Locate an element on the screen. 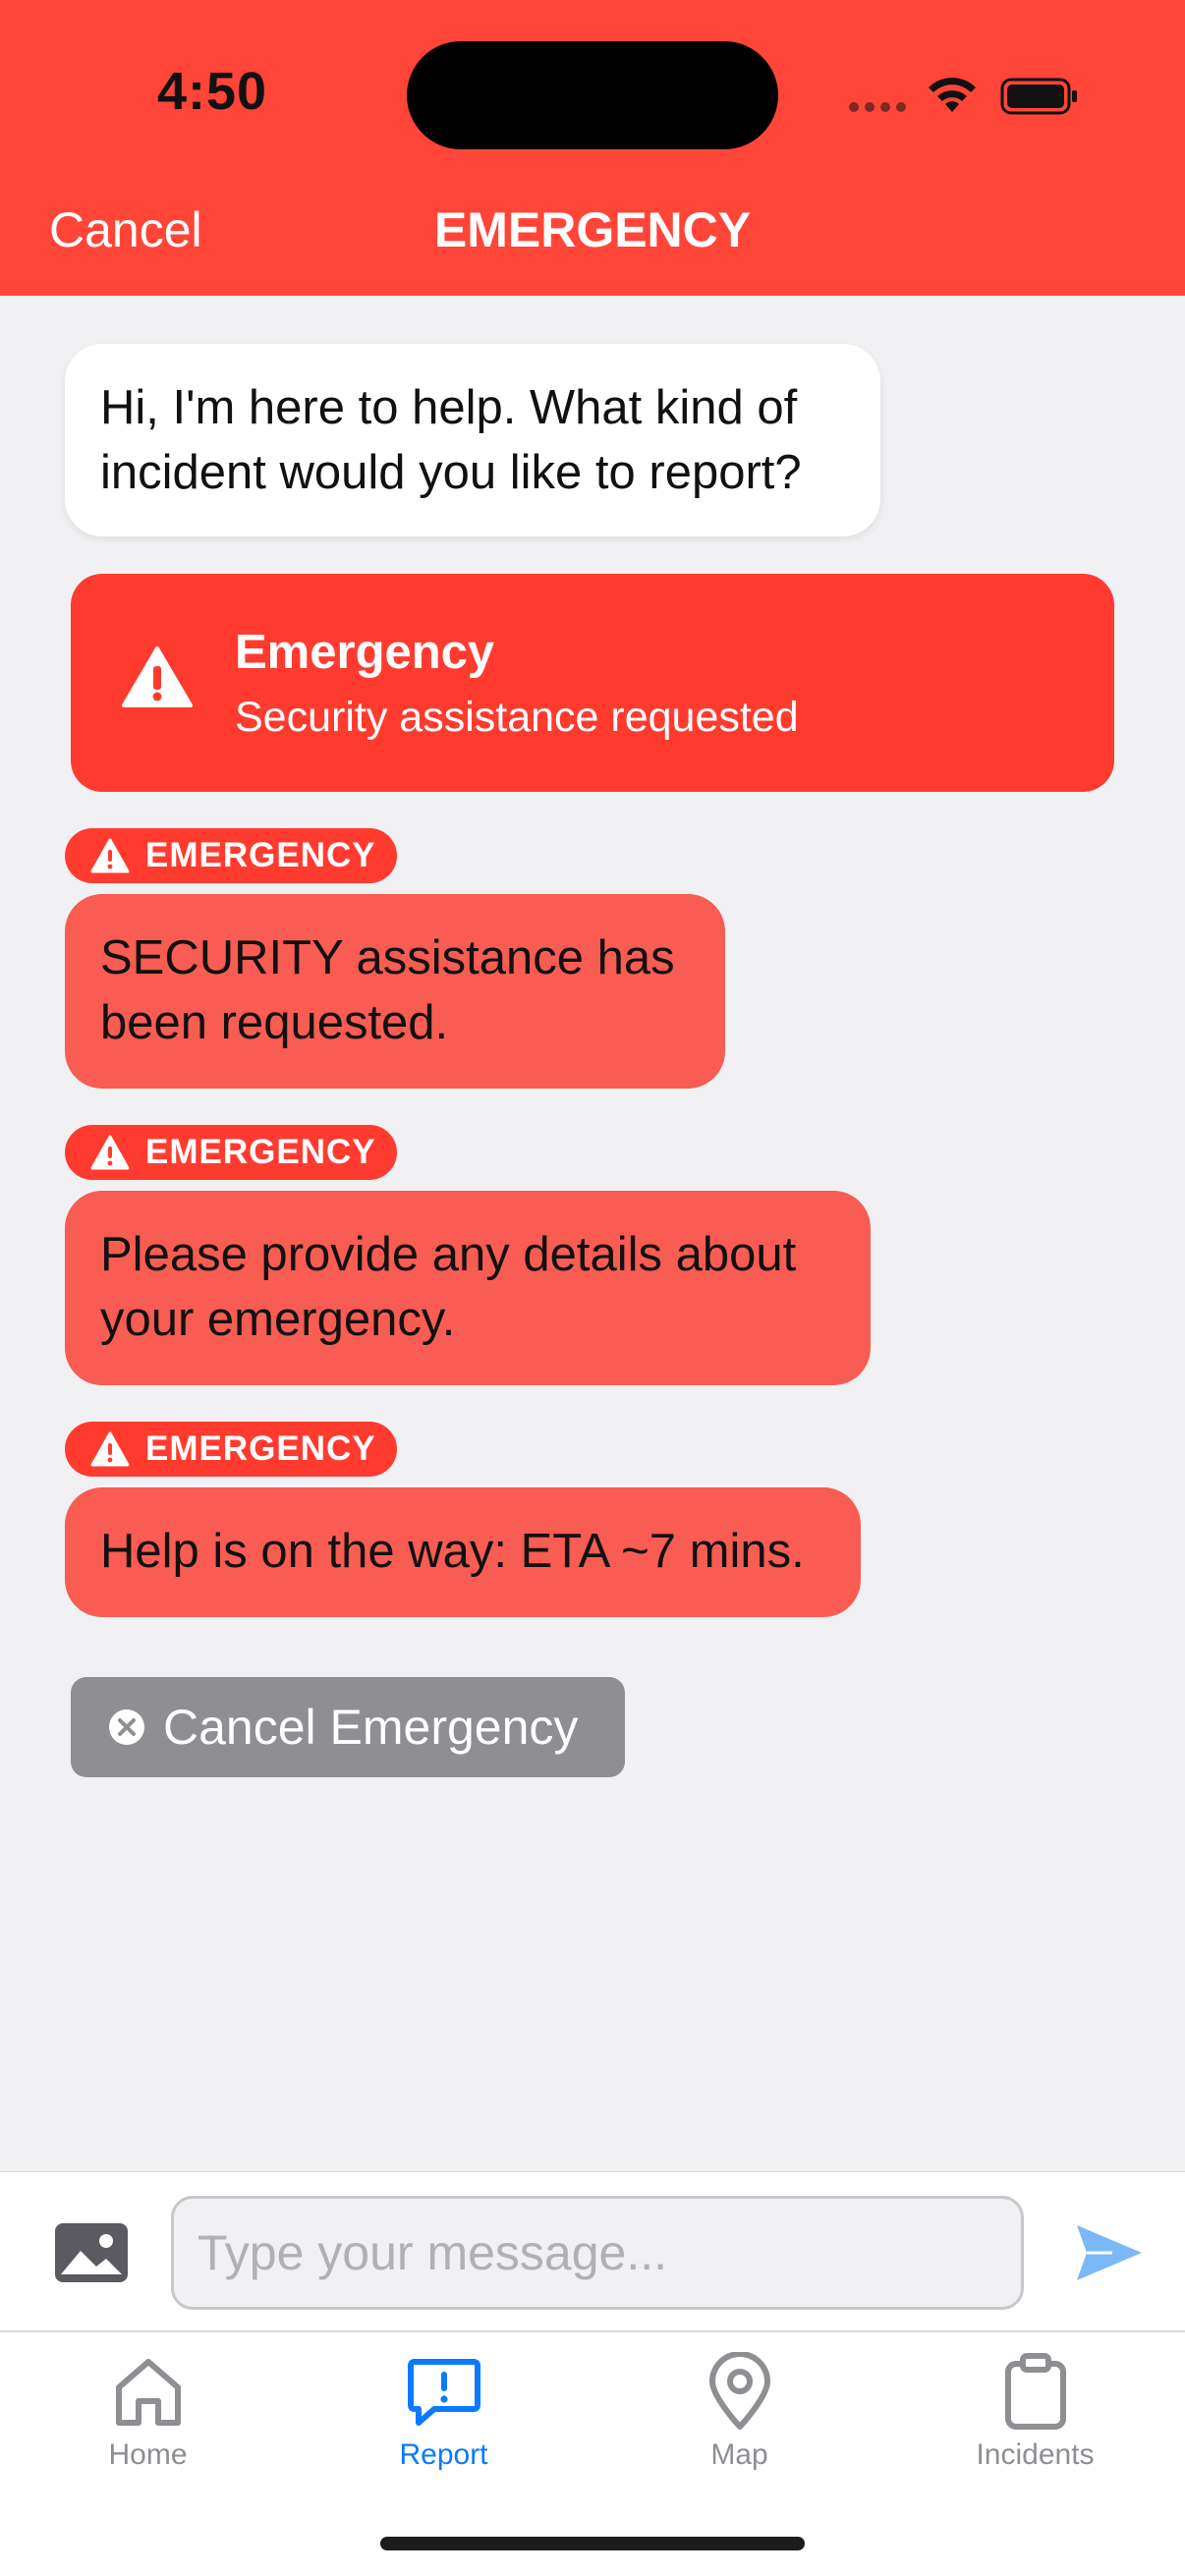 This screenshot has width=1185, height=2576. photo-icon is located at coordinates (92, 2252).